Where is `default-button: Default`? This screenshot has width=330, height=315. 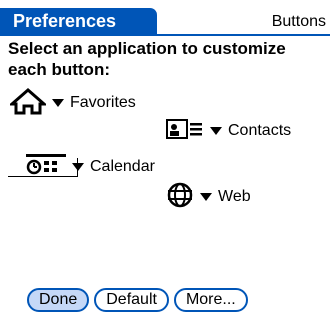 default-button: Default is located at coordinates (131, 300).